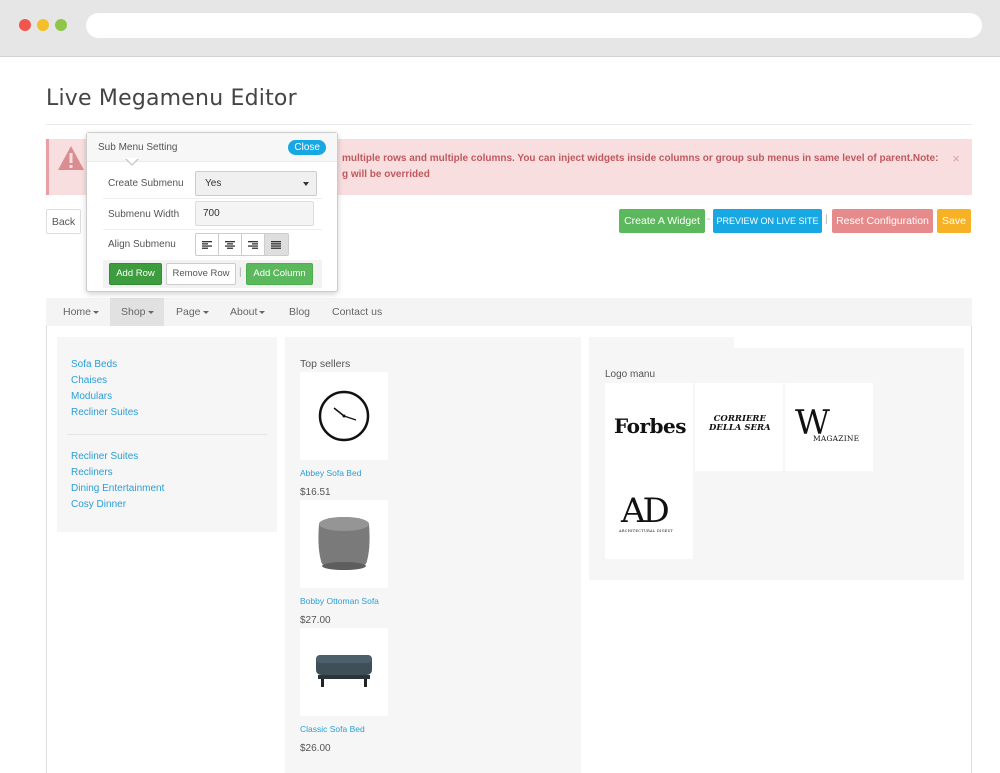  I want to click on preview-live-site-button: PREVIEW ON LIVE SITE, so click(767, 221).